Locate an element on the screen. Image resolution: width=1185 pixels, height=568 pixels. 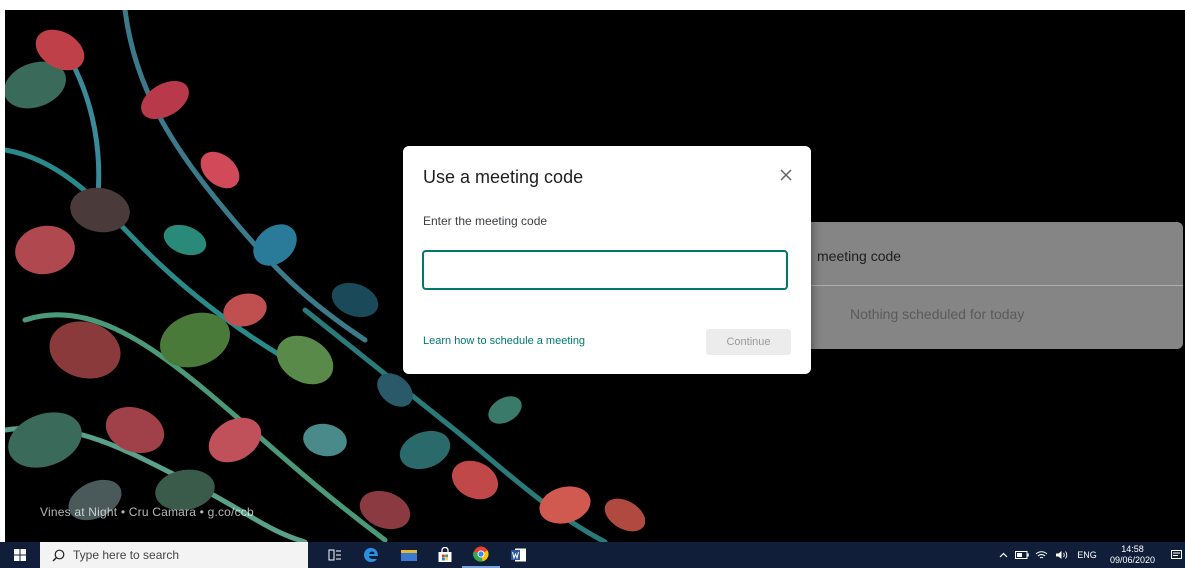
continue-button: Continue is located at coordinates (748, 342).